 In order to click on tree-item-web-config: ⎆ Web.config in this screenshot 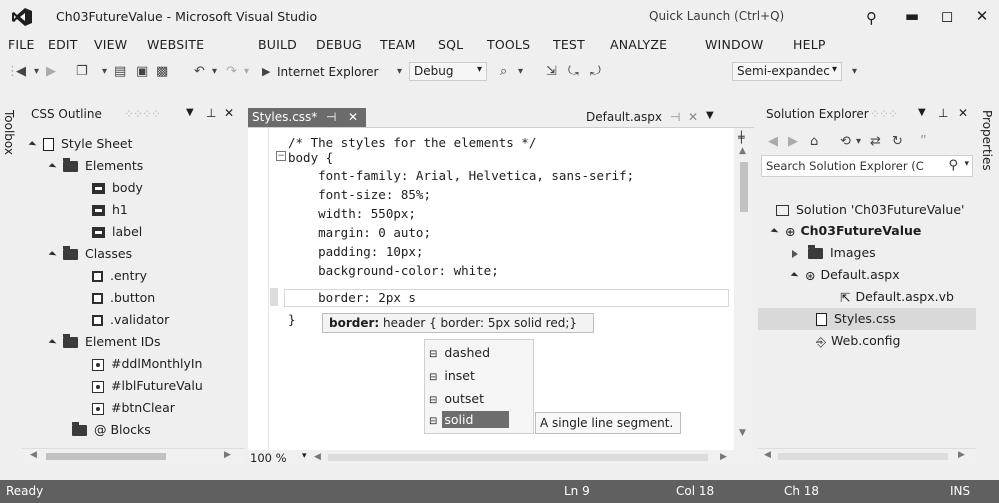, I will do `click(858, 341)`.